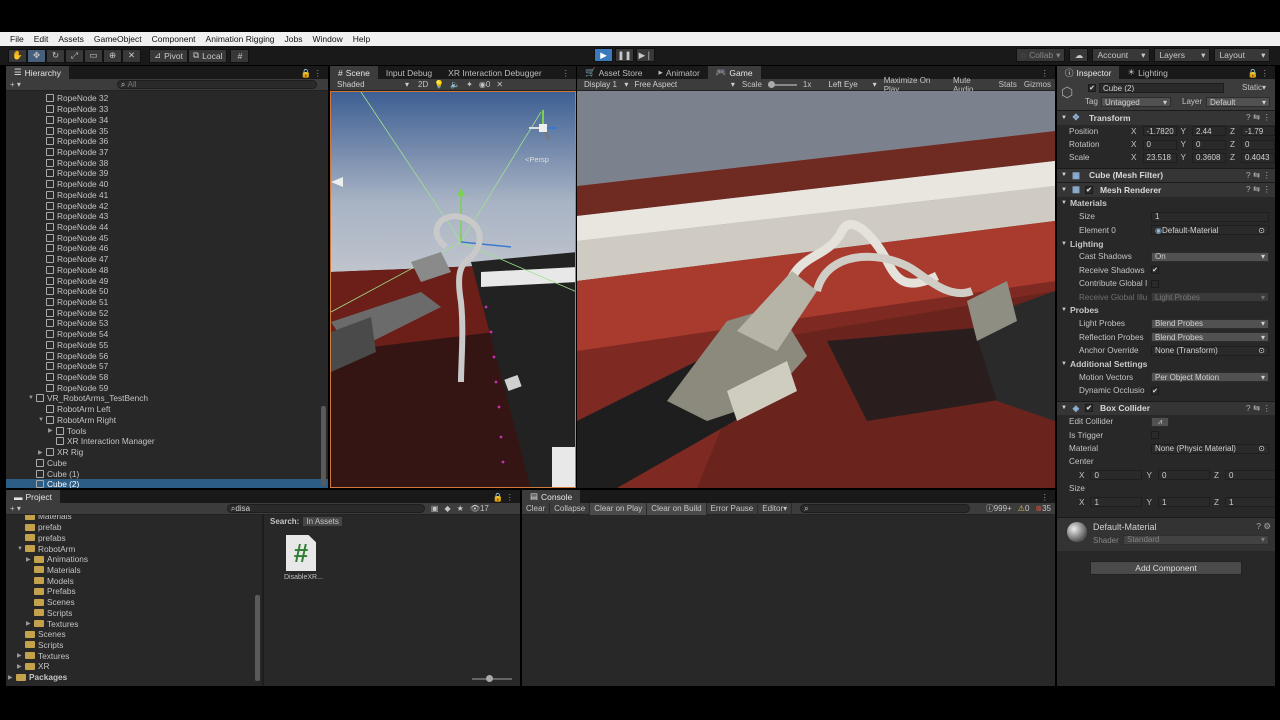 Image resolution: width=1280 pixels, height=720 pixels. What do you see at coordinates (134, 559) in the screenshot?
I see `folder-item: ▶ Animations` at bounding box center [134, 559].